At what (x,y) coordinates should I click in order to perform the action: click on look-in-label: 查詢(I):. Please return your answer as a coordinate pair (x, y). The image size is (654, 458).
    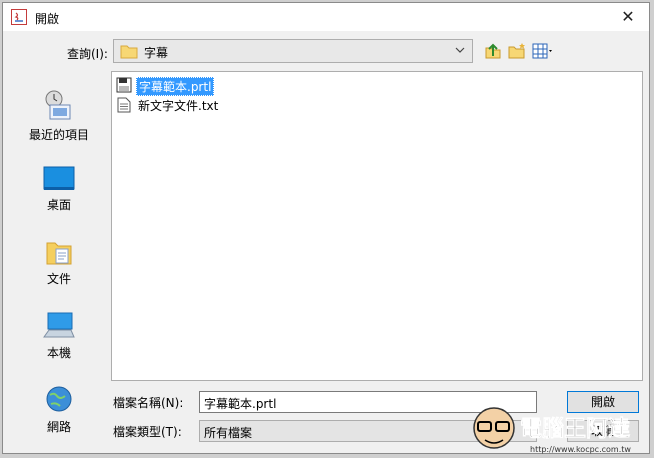
    Looking at the image, I should click on (87, 54).